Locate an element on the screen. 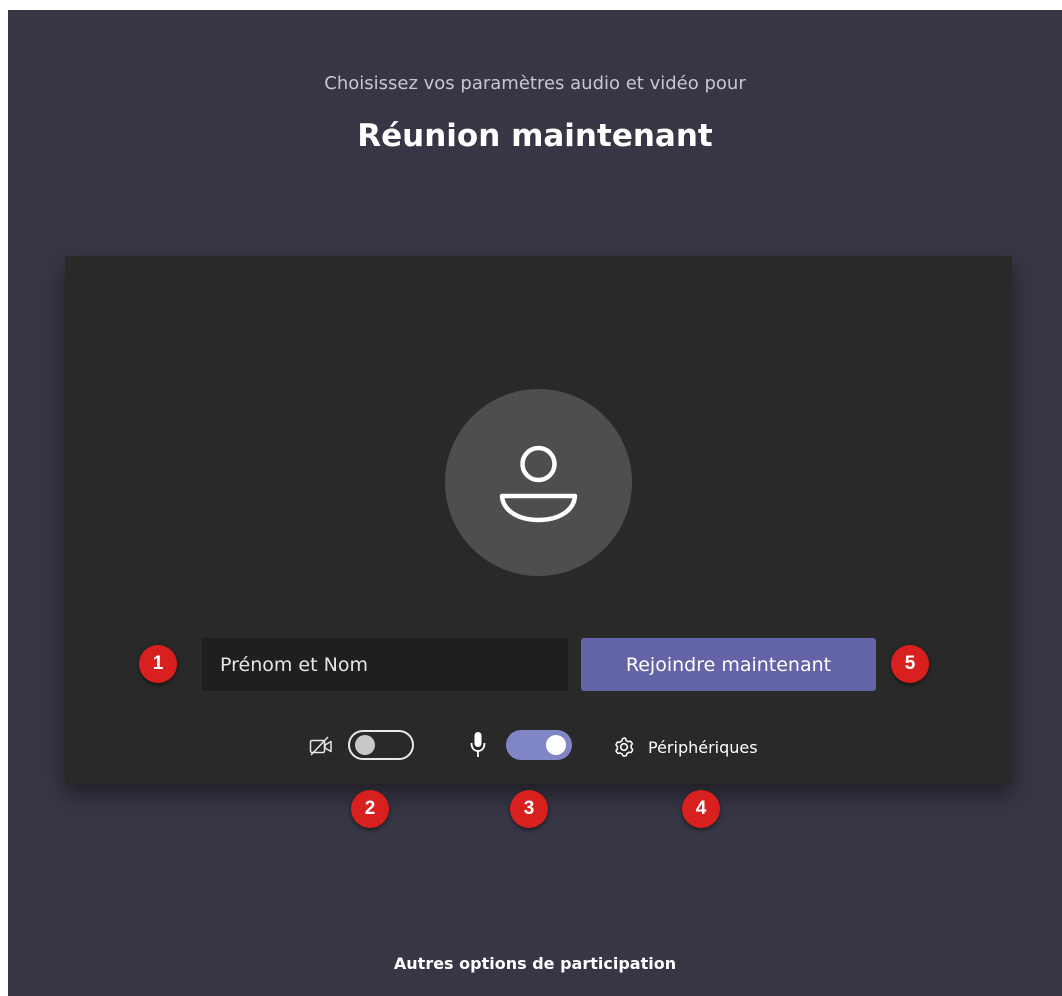  person-icon is located at coordinates (538, 484).